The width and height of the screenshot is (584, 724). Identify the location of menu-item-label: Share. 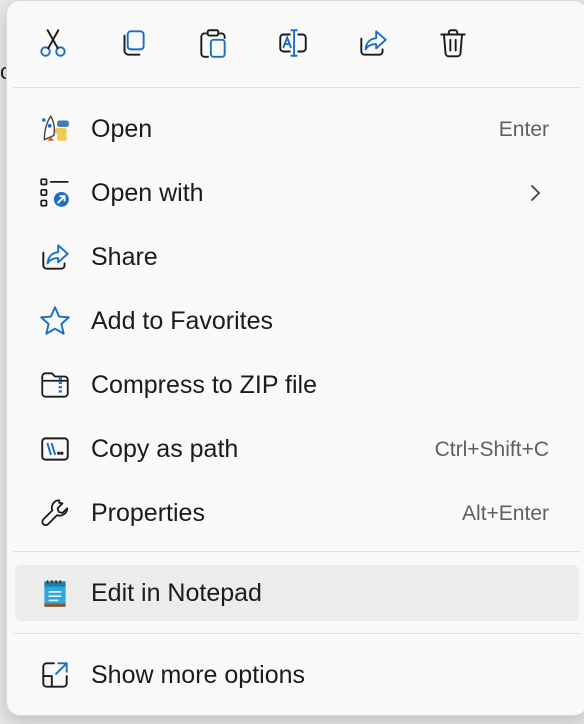
(124, 257).